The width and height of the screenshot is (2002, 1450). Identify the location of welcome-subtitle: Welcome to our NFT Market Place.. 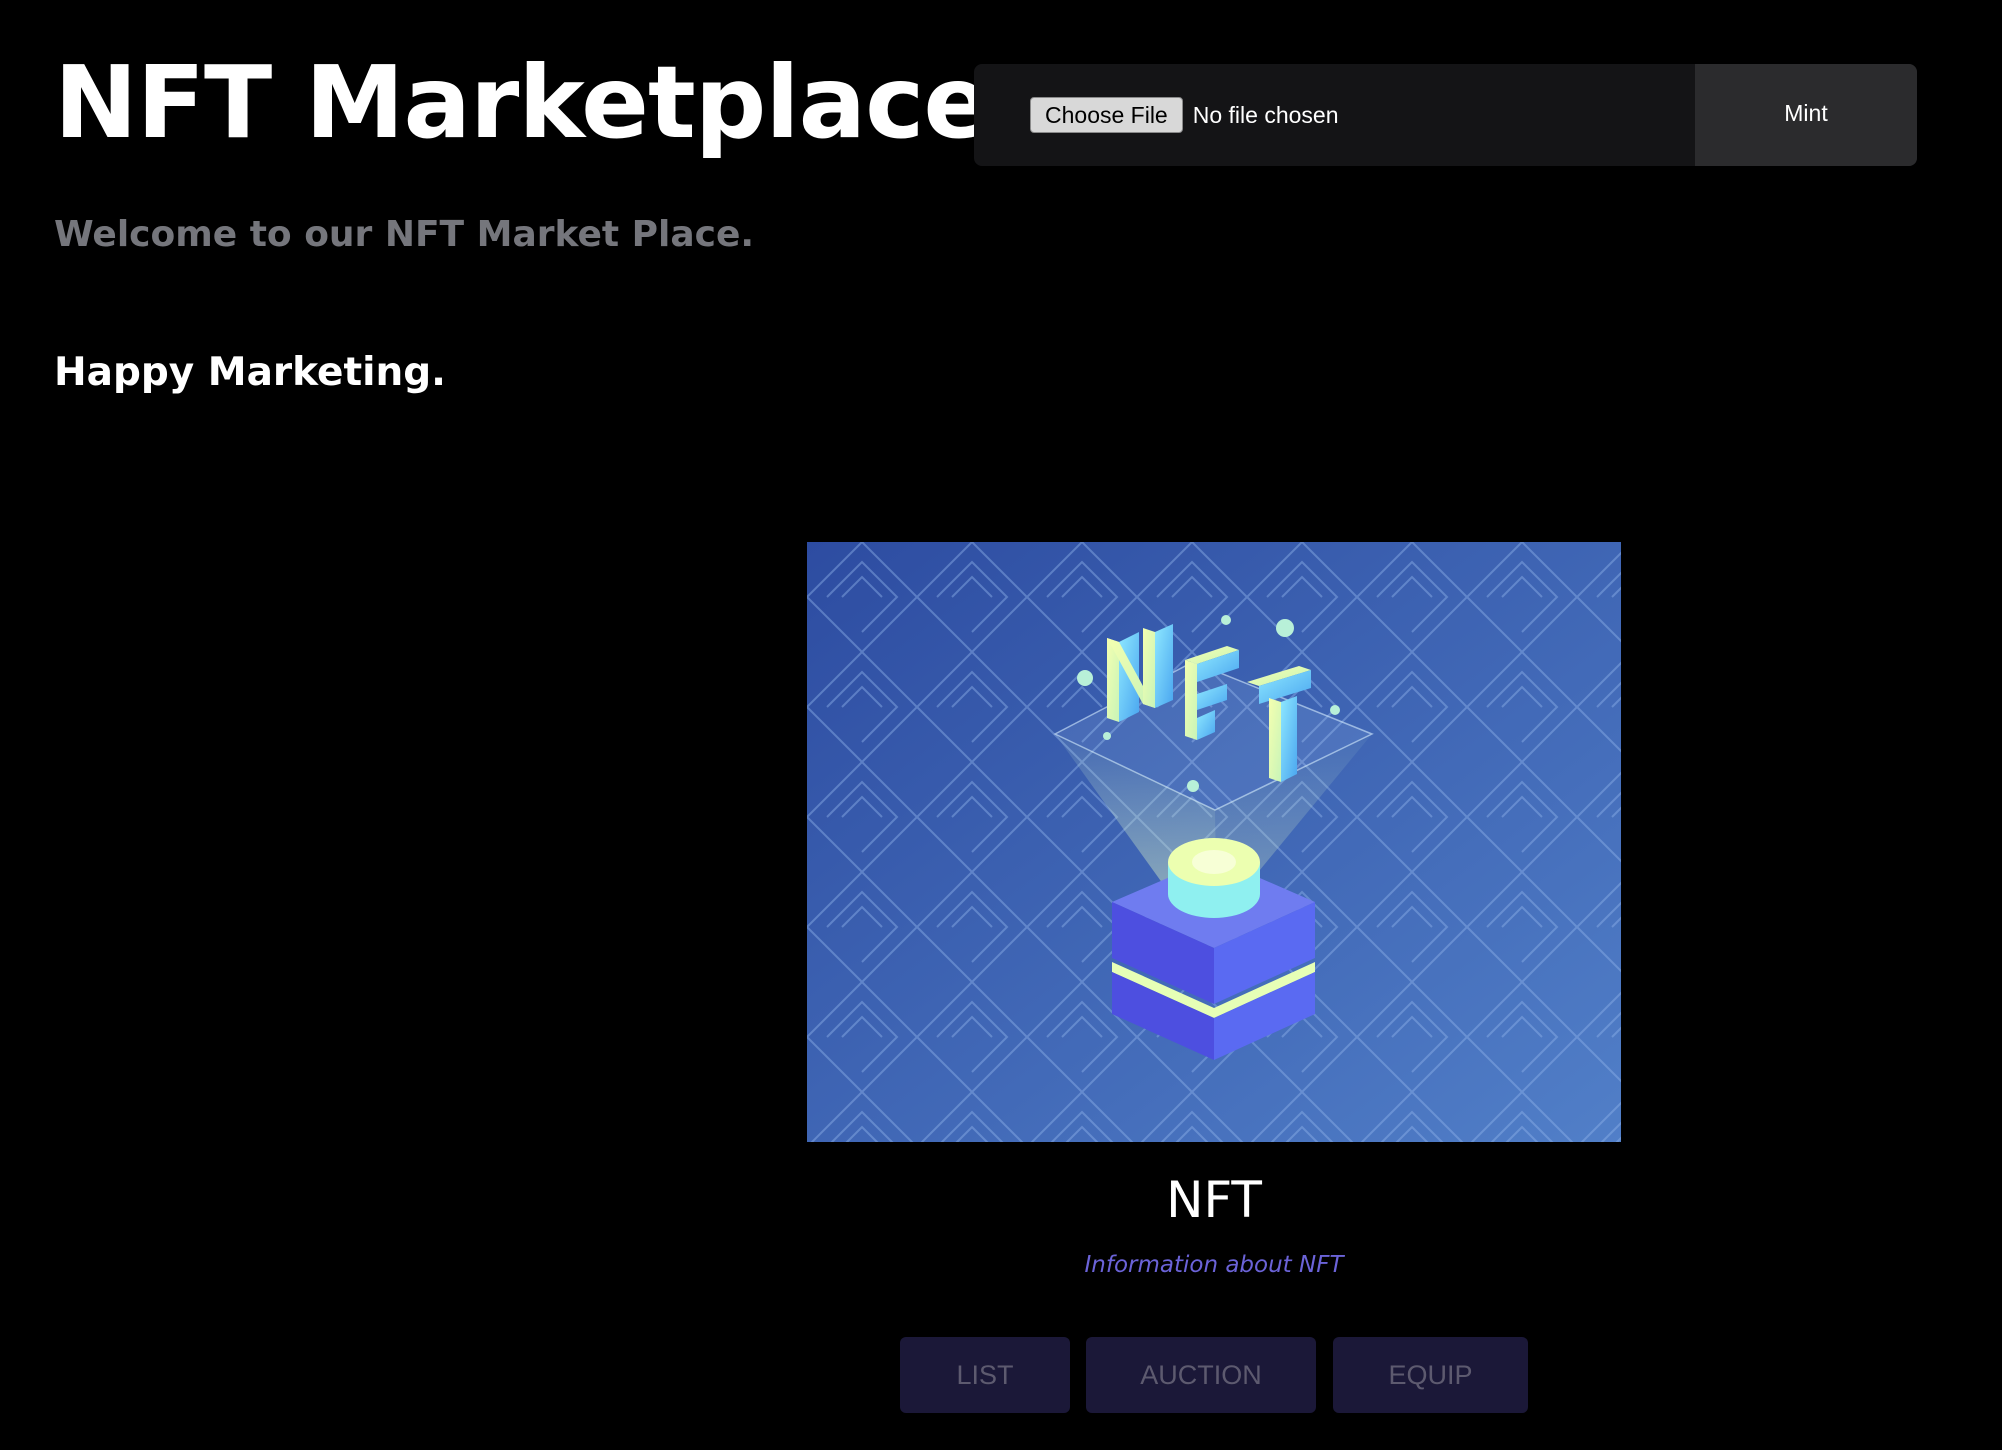
(404, 234).